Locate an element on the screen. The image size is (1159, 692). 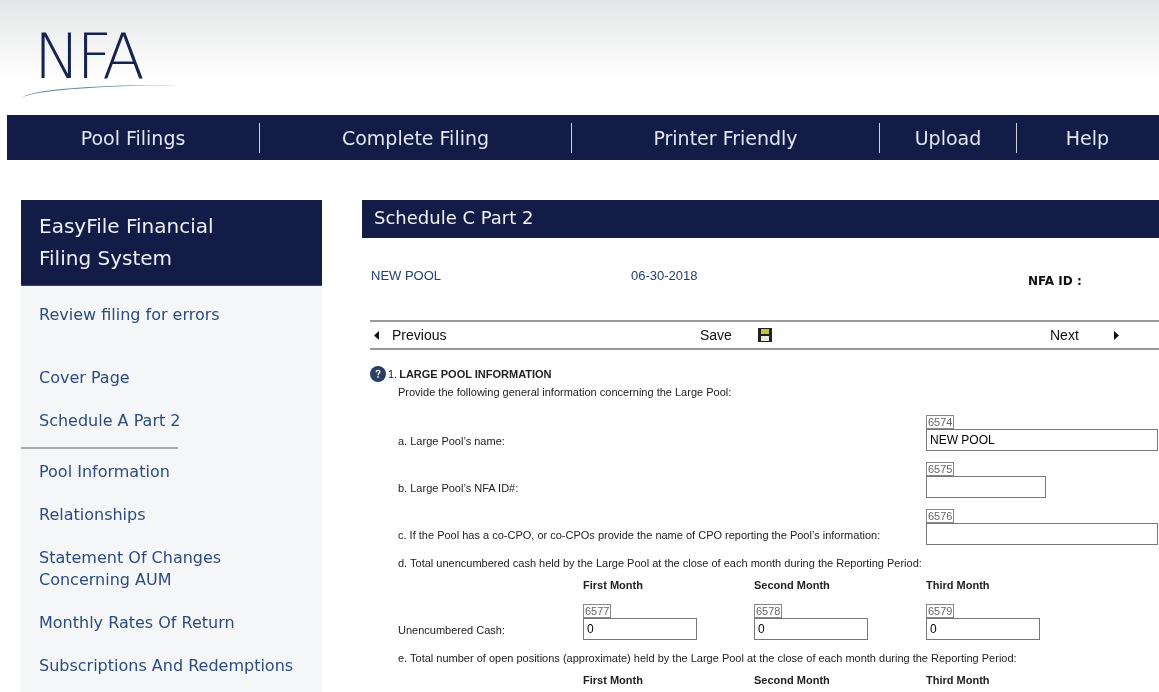
field-code: 6574 is located at coordinates (940, 422).